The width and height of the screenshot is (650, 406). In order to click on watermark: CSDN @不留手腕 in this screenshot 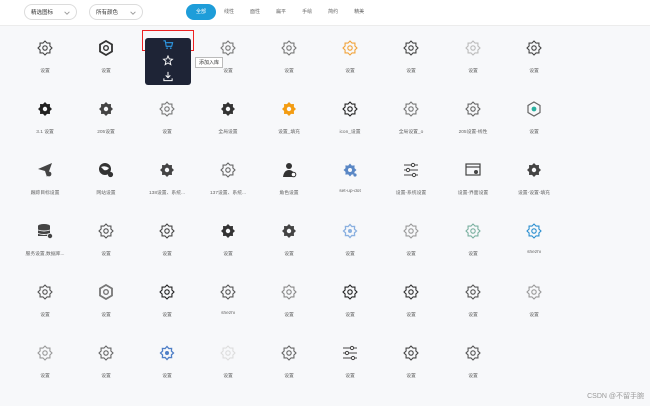, I will do `click(615, 396)`.